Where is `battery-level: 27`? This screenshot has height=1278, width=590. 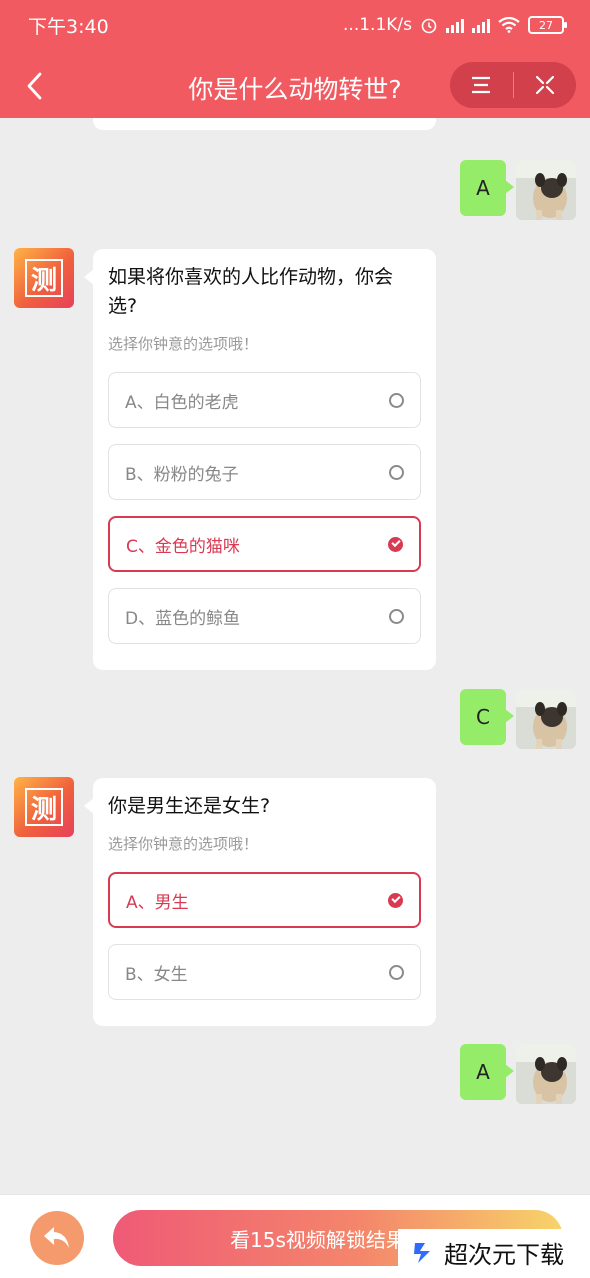 battery-level: 27 is located at coordinates (546, 25).